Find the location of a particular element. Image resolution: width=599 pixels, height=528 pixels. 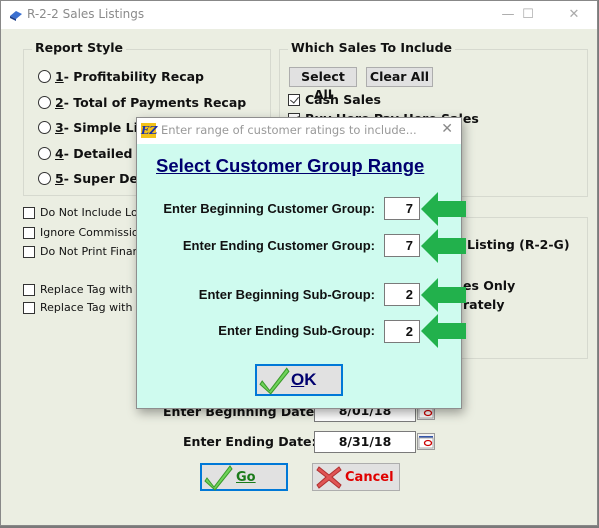

option-label: - Detailed L is located at coordinates (104, 153).